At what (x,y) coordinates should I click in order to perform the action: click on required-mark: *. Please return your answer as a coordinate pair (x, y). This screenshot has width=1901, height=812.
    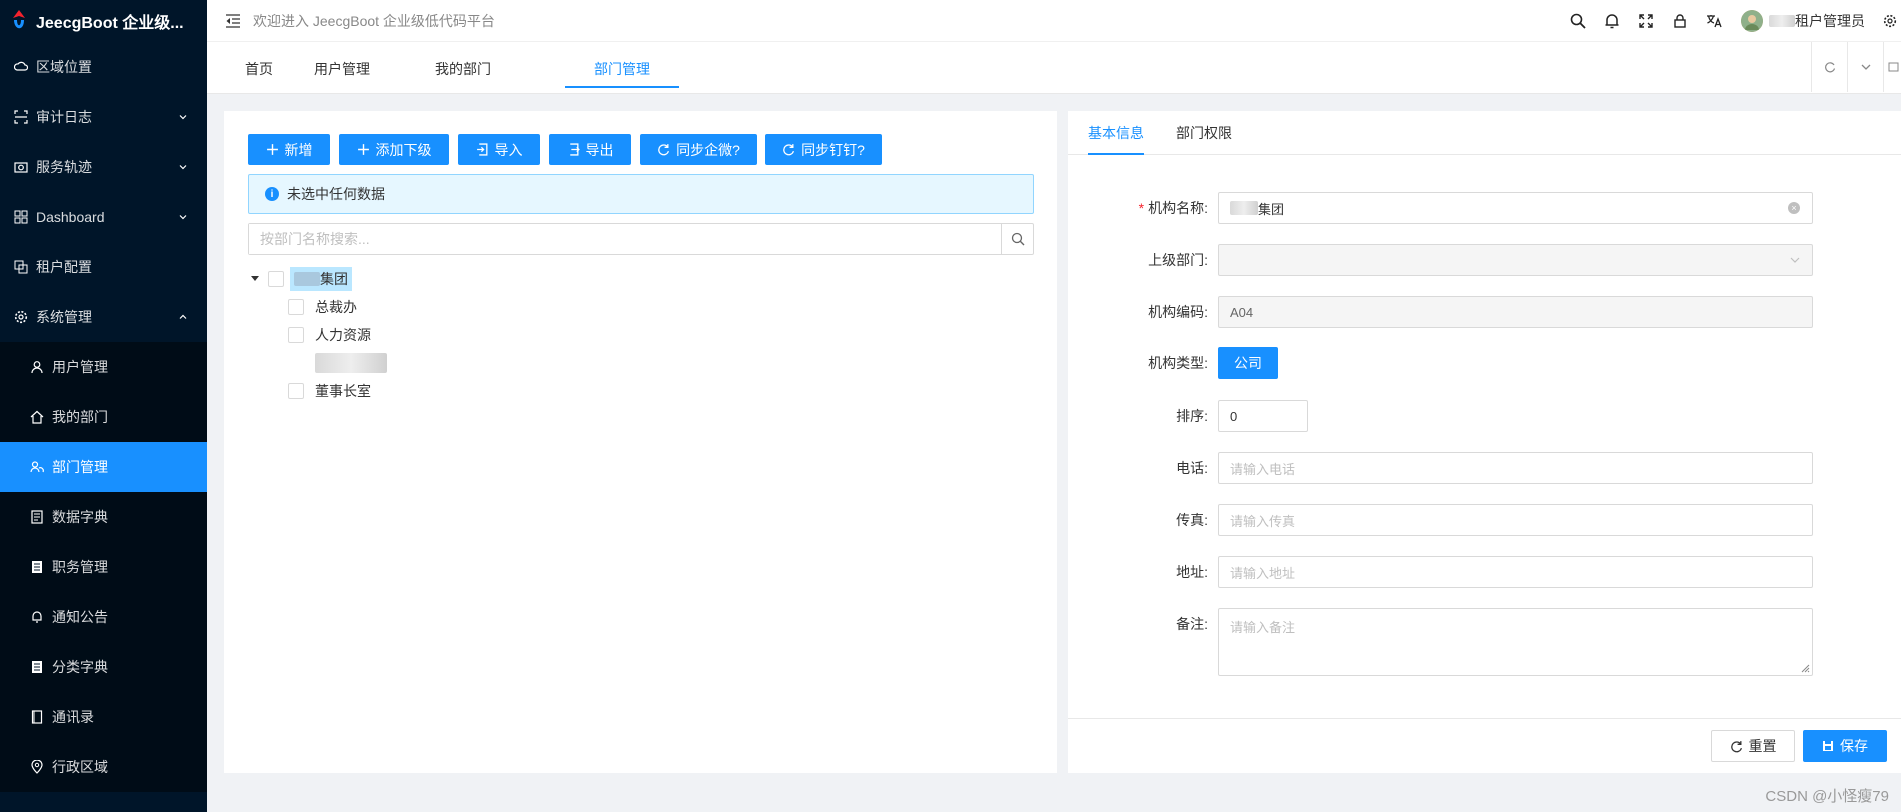
    Looking at the image, I should click on (1141, 208).